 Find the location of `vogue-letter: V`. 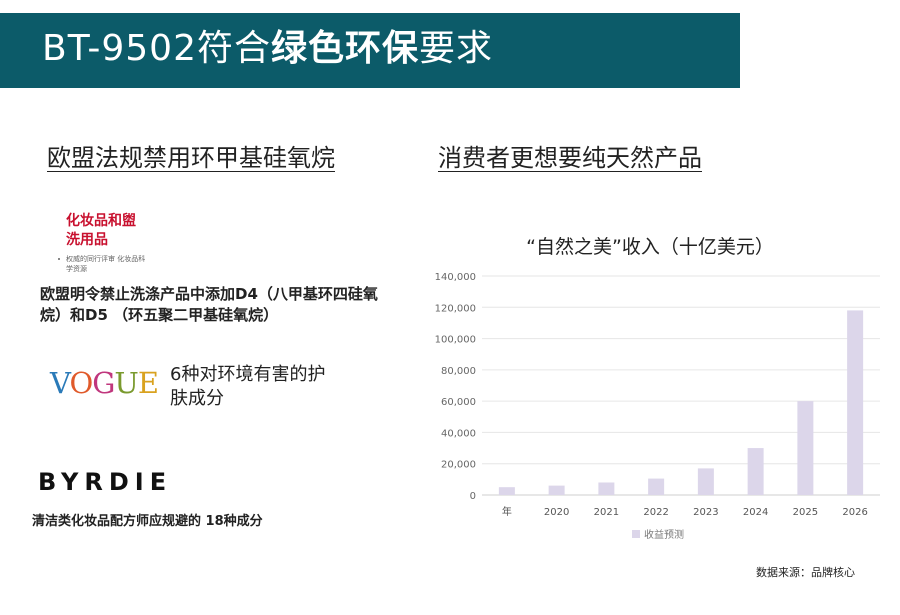

vogue-letter: V is located at coordinates (60, 383).